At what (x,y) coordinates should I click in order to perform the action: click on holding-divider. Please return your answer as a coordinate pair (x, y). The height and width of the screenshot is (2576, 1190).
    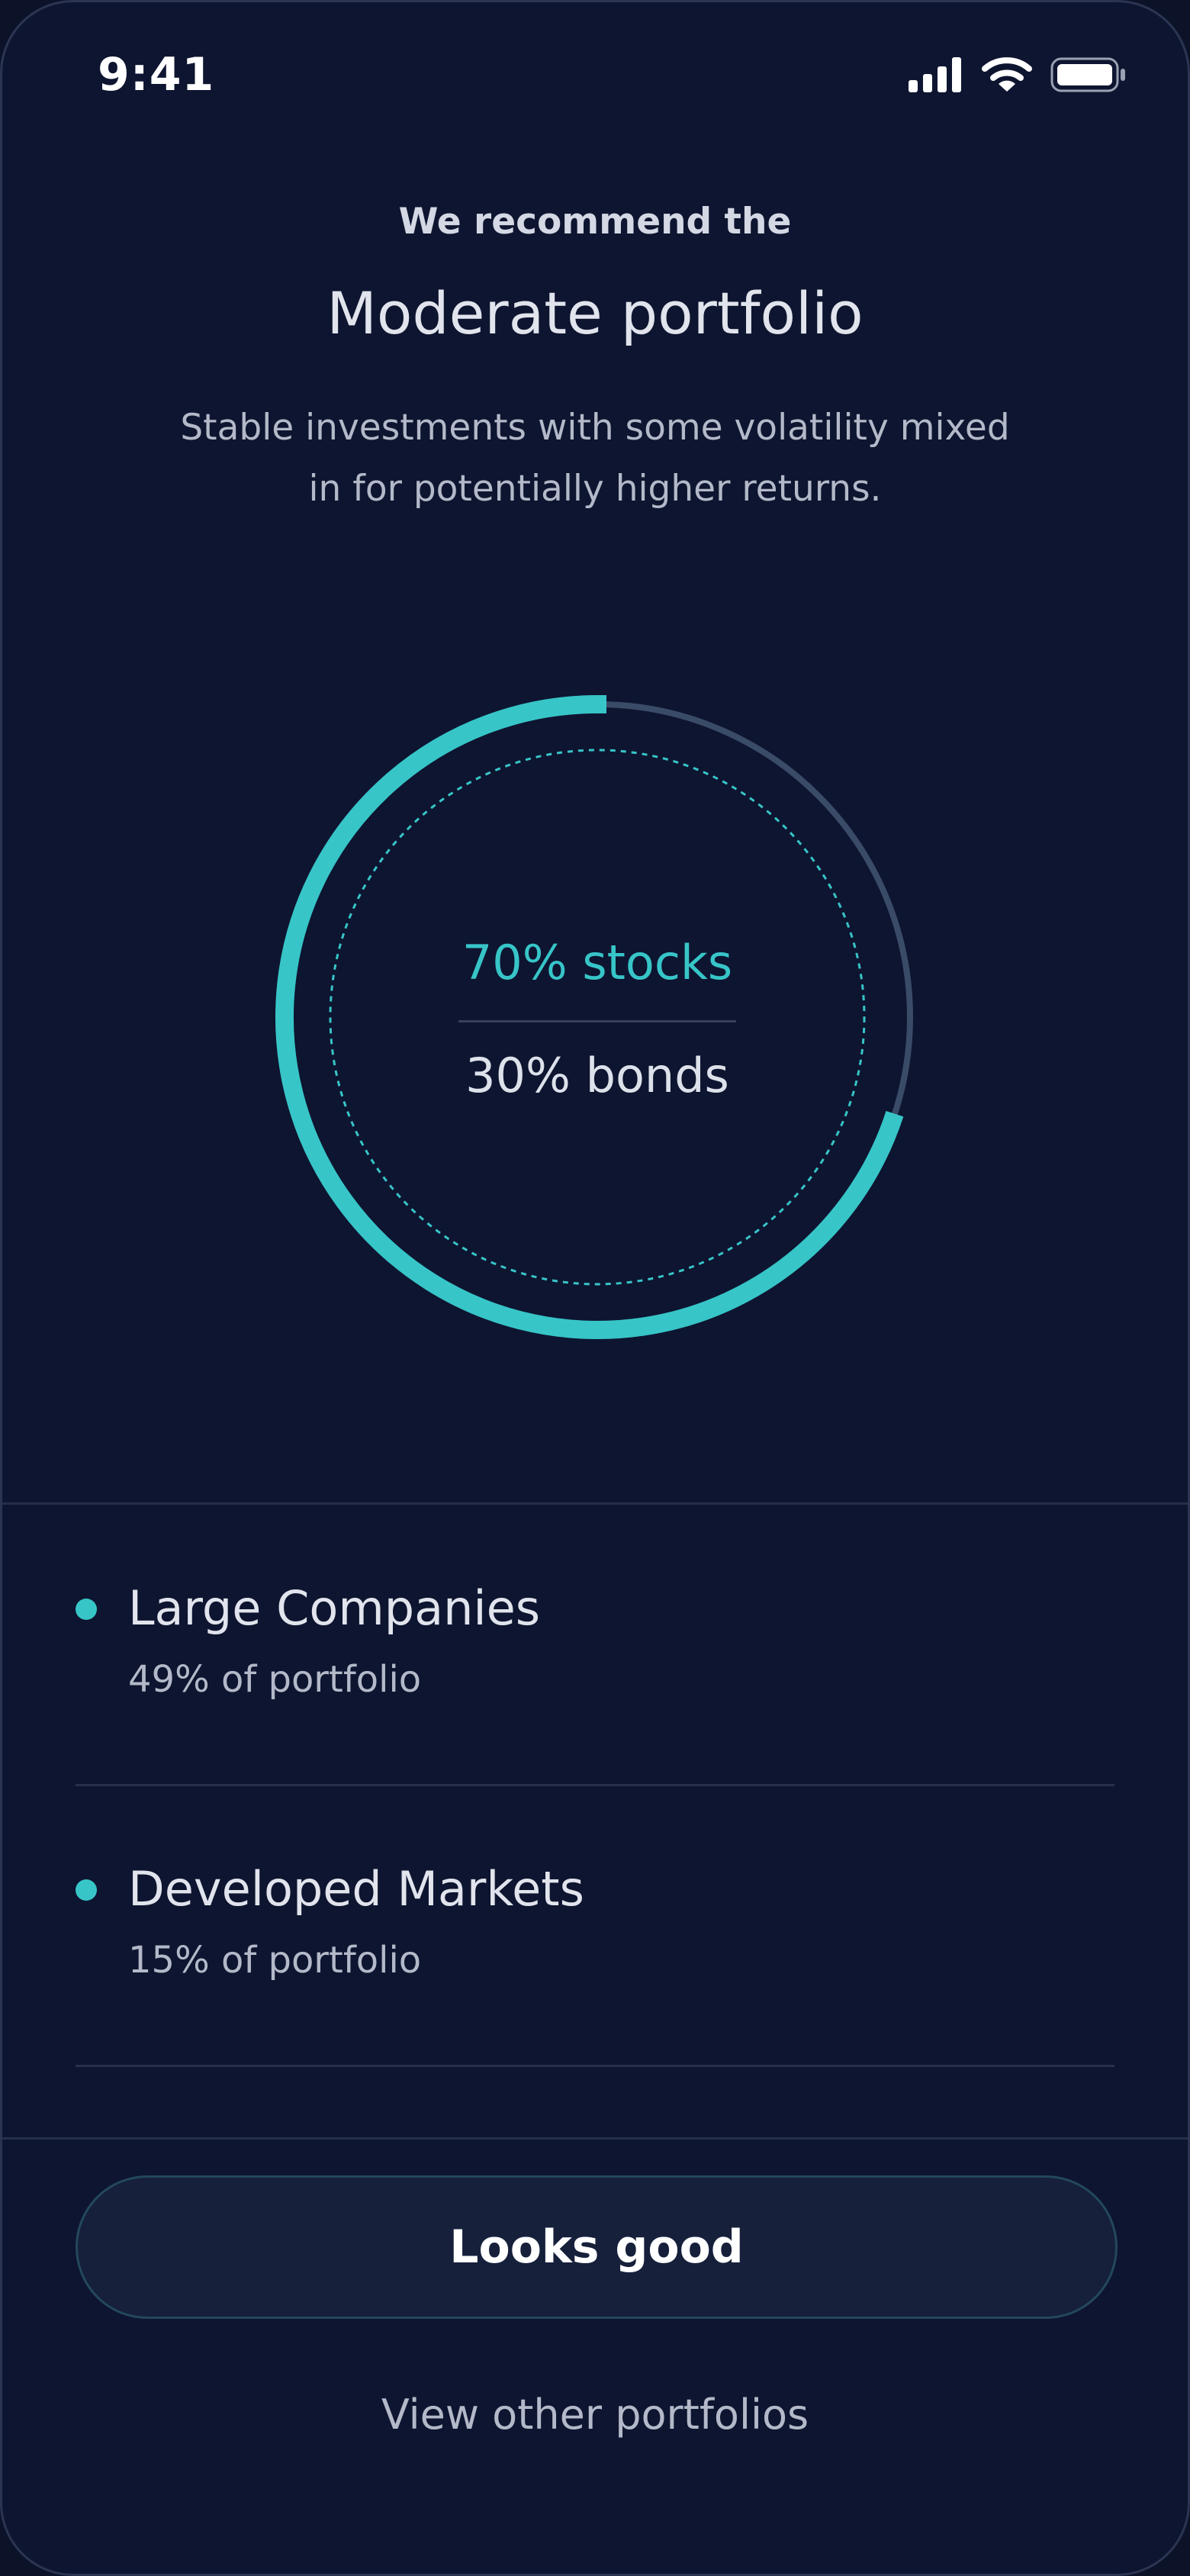
    Looking at the image, I should click on (595, 2066).